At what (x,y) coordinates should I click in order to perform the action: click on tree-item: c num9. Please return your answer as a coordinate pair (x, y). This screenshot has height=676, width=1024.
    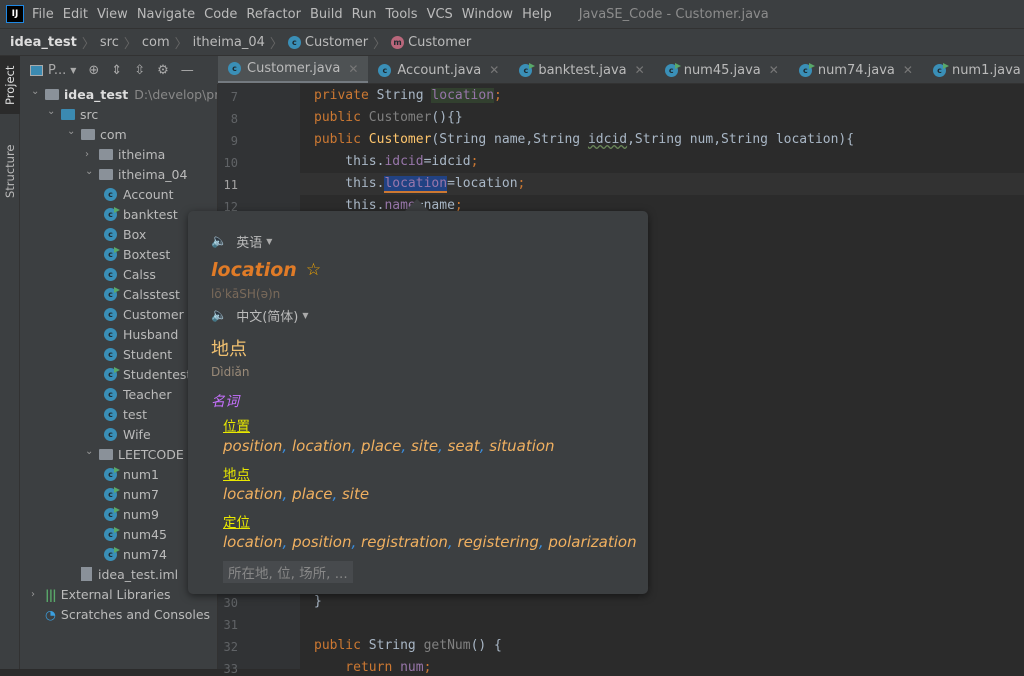
    Looking at the image, I should click on (131, 514).